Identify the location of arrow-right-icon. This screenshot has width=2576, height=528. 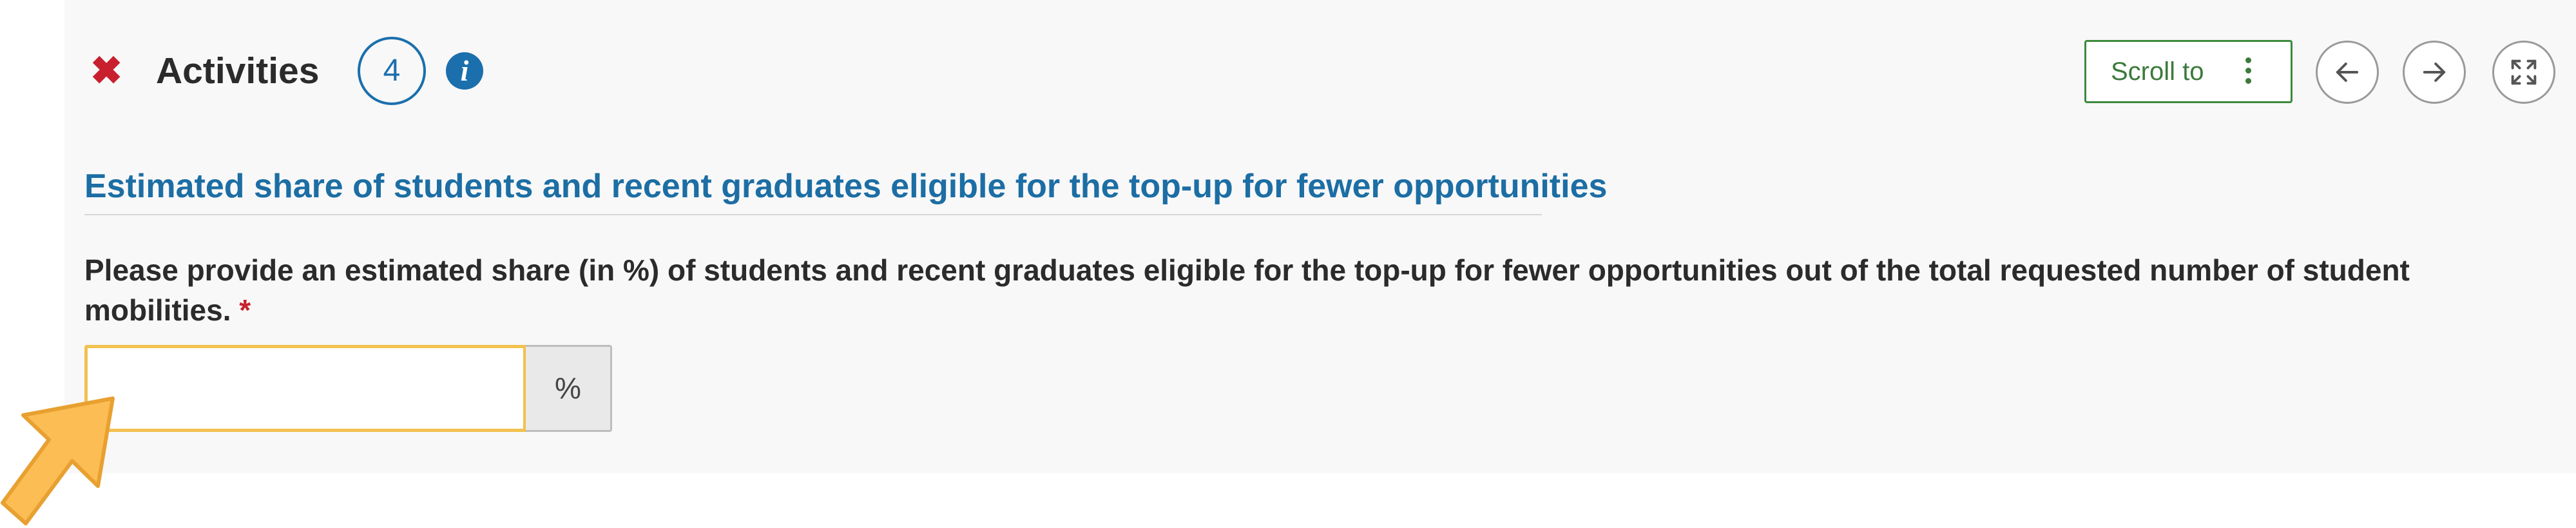
(2434, 72).